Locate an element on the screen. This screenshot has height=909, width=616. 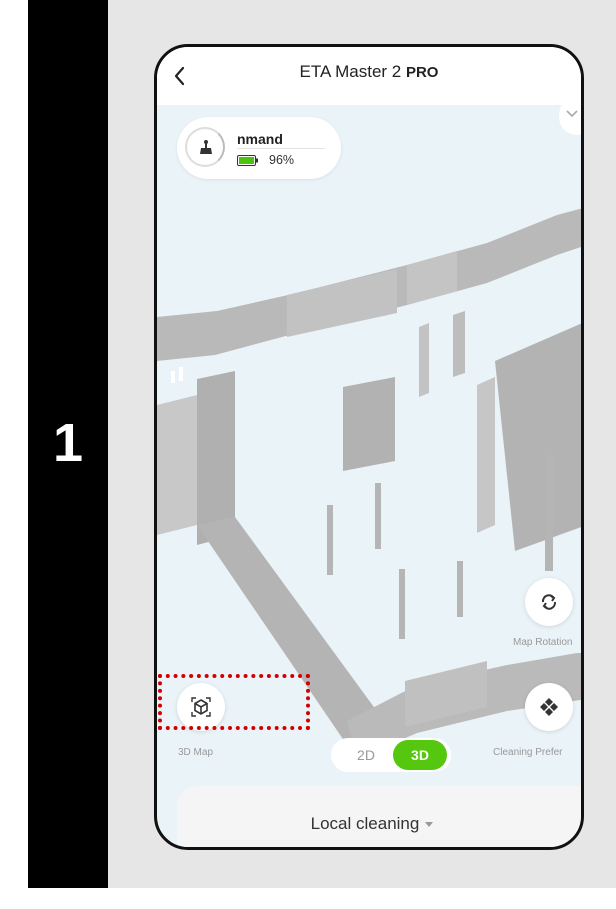
device-status-card: nmand 96% is located at coordinates (259, 148).